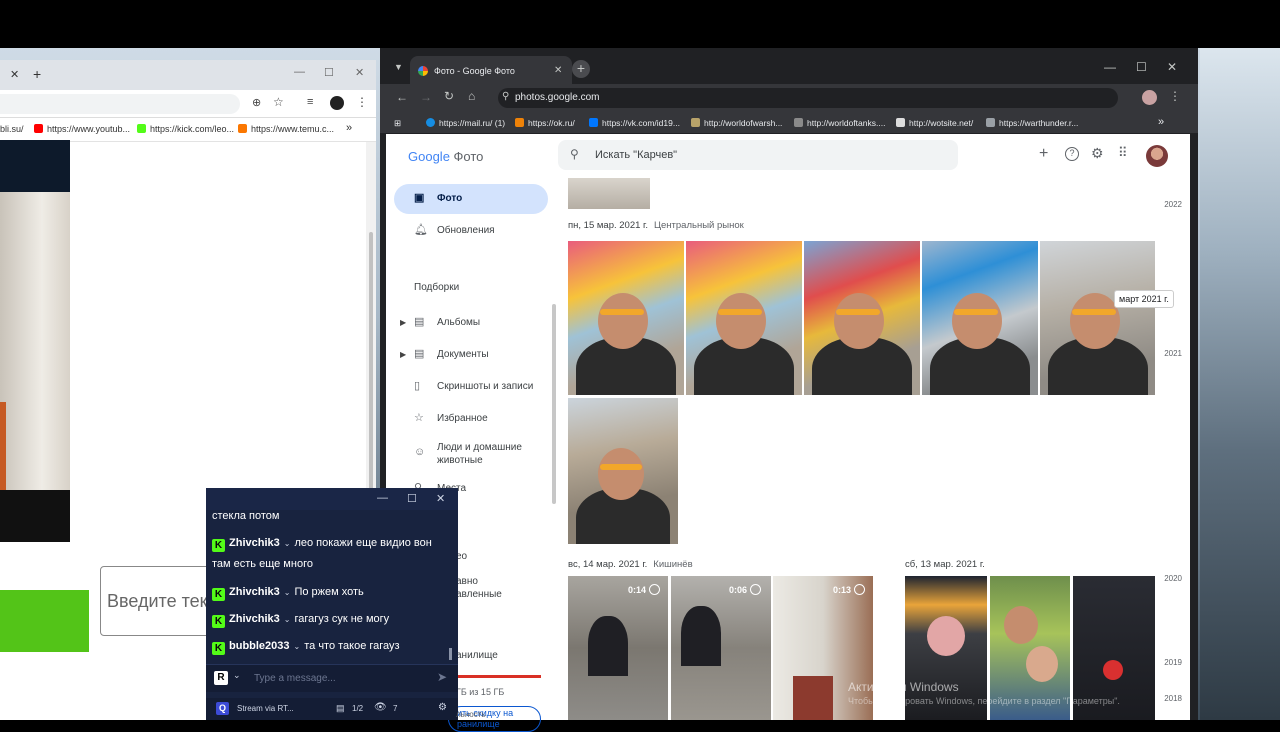 This screenshot has width=1280, height=732. I want to click on search-icon: ⚲, so click(574, 154).